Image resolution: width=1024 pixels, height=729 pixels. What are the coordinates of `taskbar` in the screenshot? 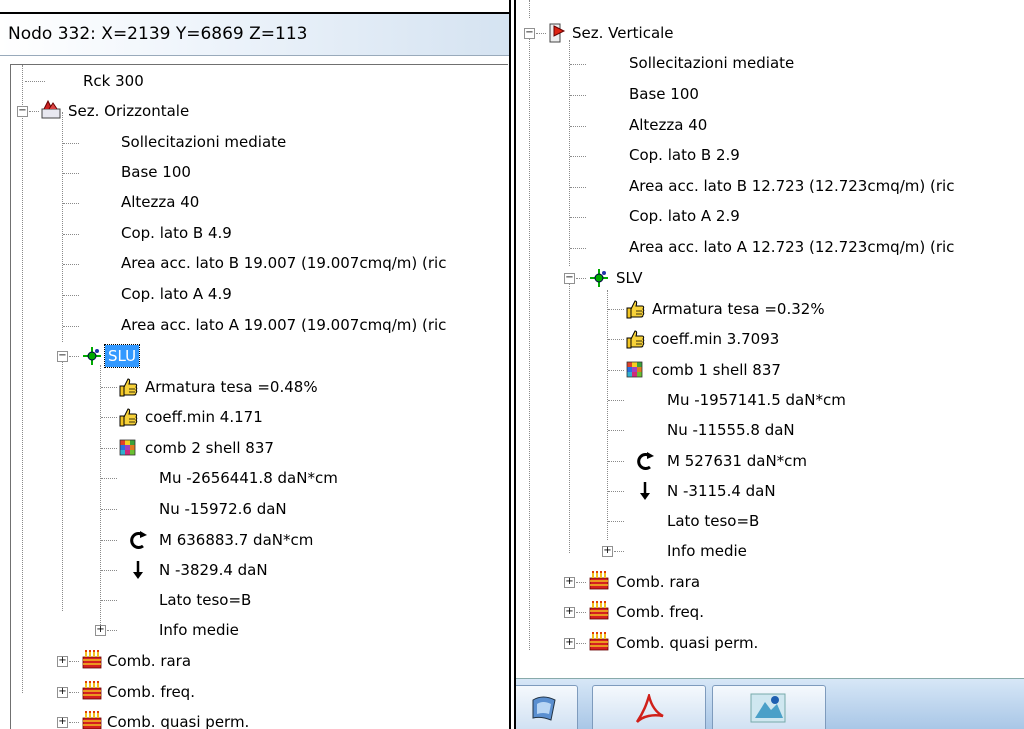 It's located at (770, 703).